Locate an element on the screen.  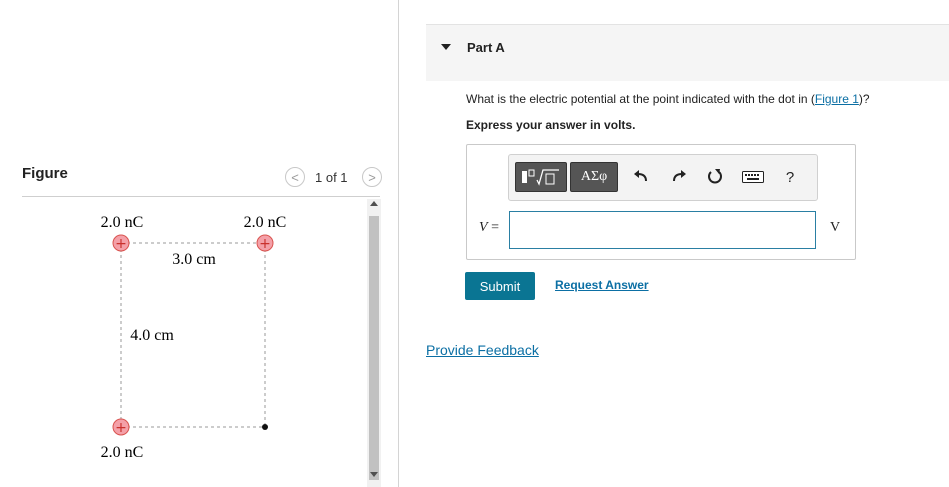
templates-button is located at coordinates (541, 177).